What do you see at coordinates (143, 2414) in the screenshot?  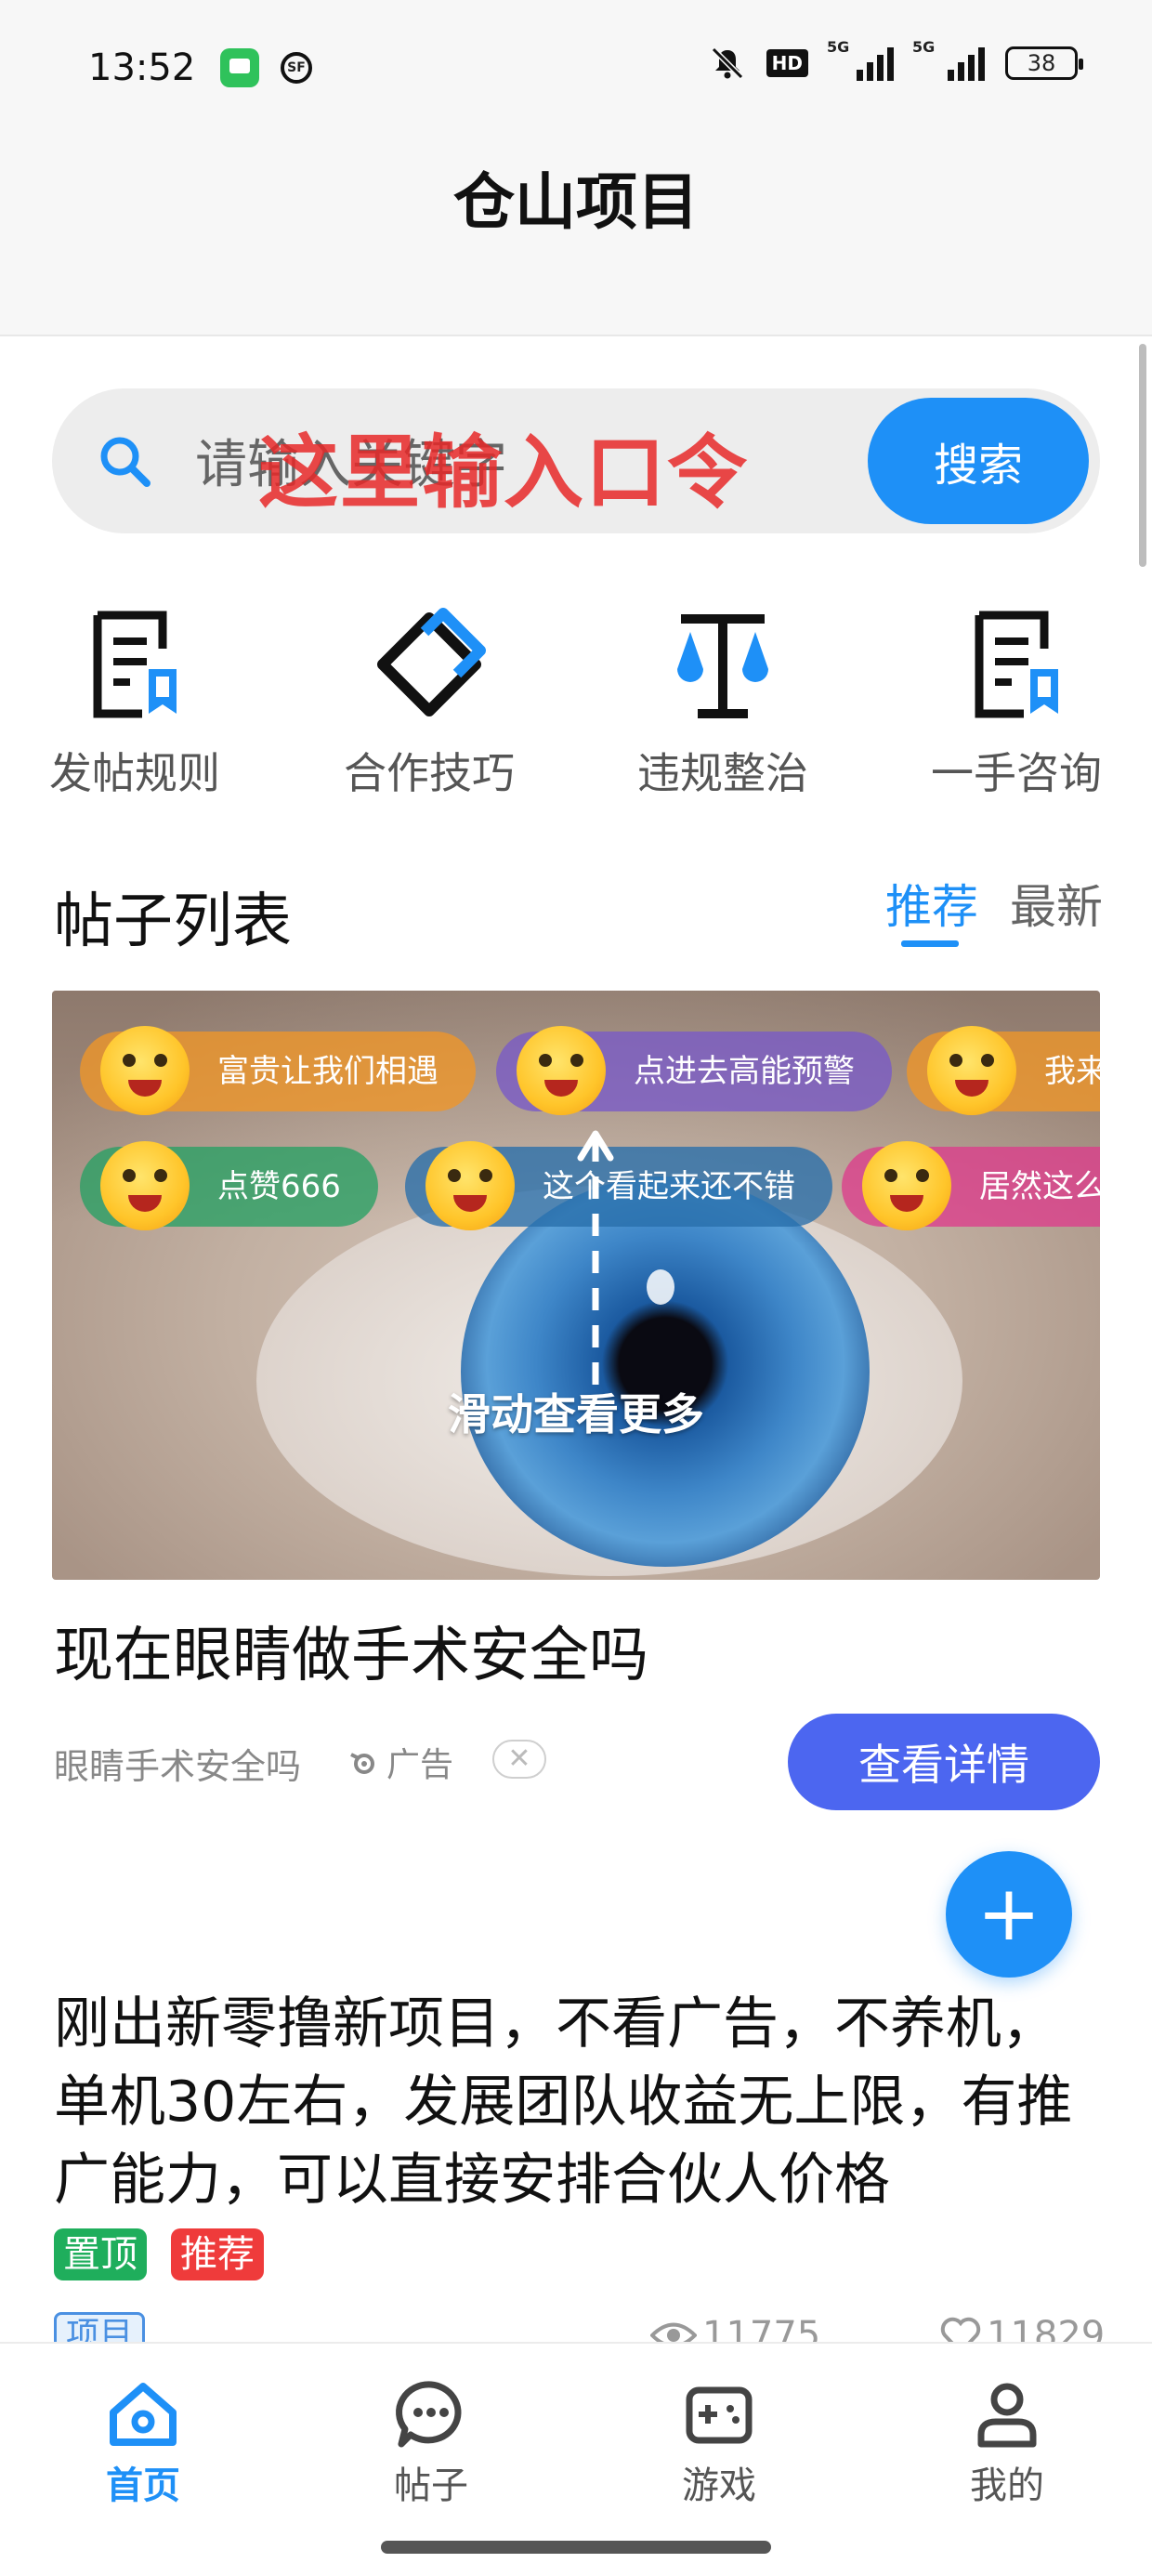 I see `home-icon` at bounding box center [143, 2414].